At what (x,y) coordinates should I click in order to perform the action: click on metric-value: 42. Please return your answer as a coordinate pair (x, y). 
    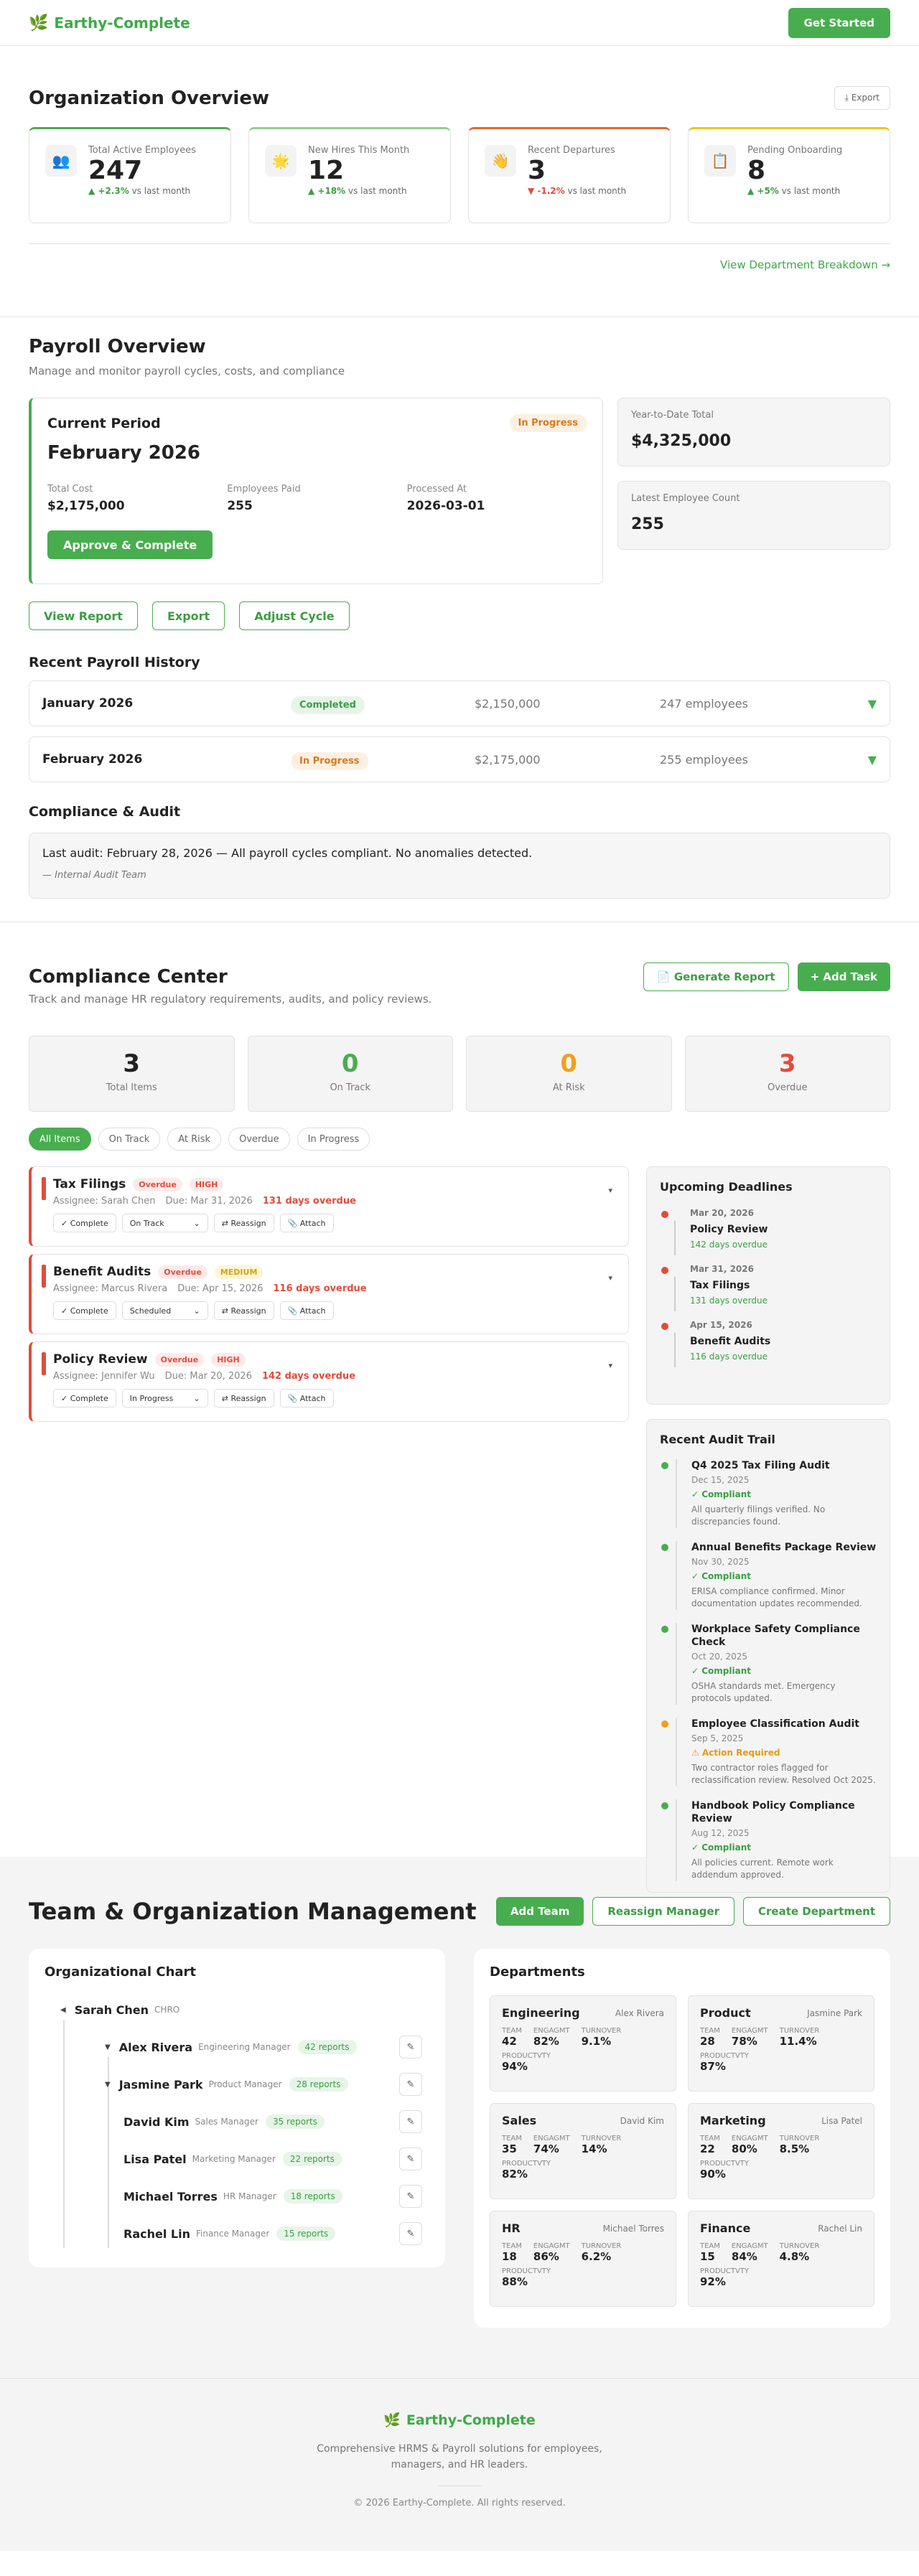
    Looking at the image, I should click on (509, 2042).